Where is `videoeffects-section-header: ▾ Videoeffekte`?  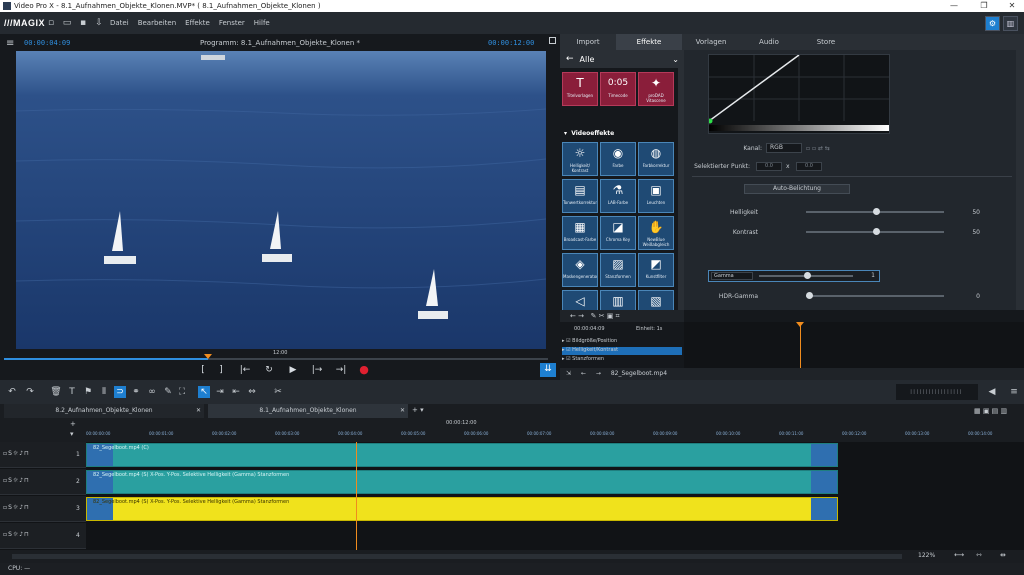
videoeffects-section-header: ▾ Videoeffekte is located at coordinates (589, 133).